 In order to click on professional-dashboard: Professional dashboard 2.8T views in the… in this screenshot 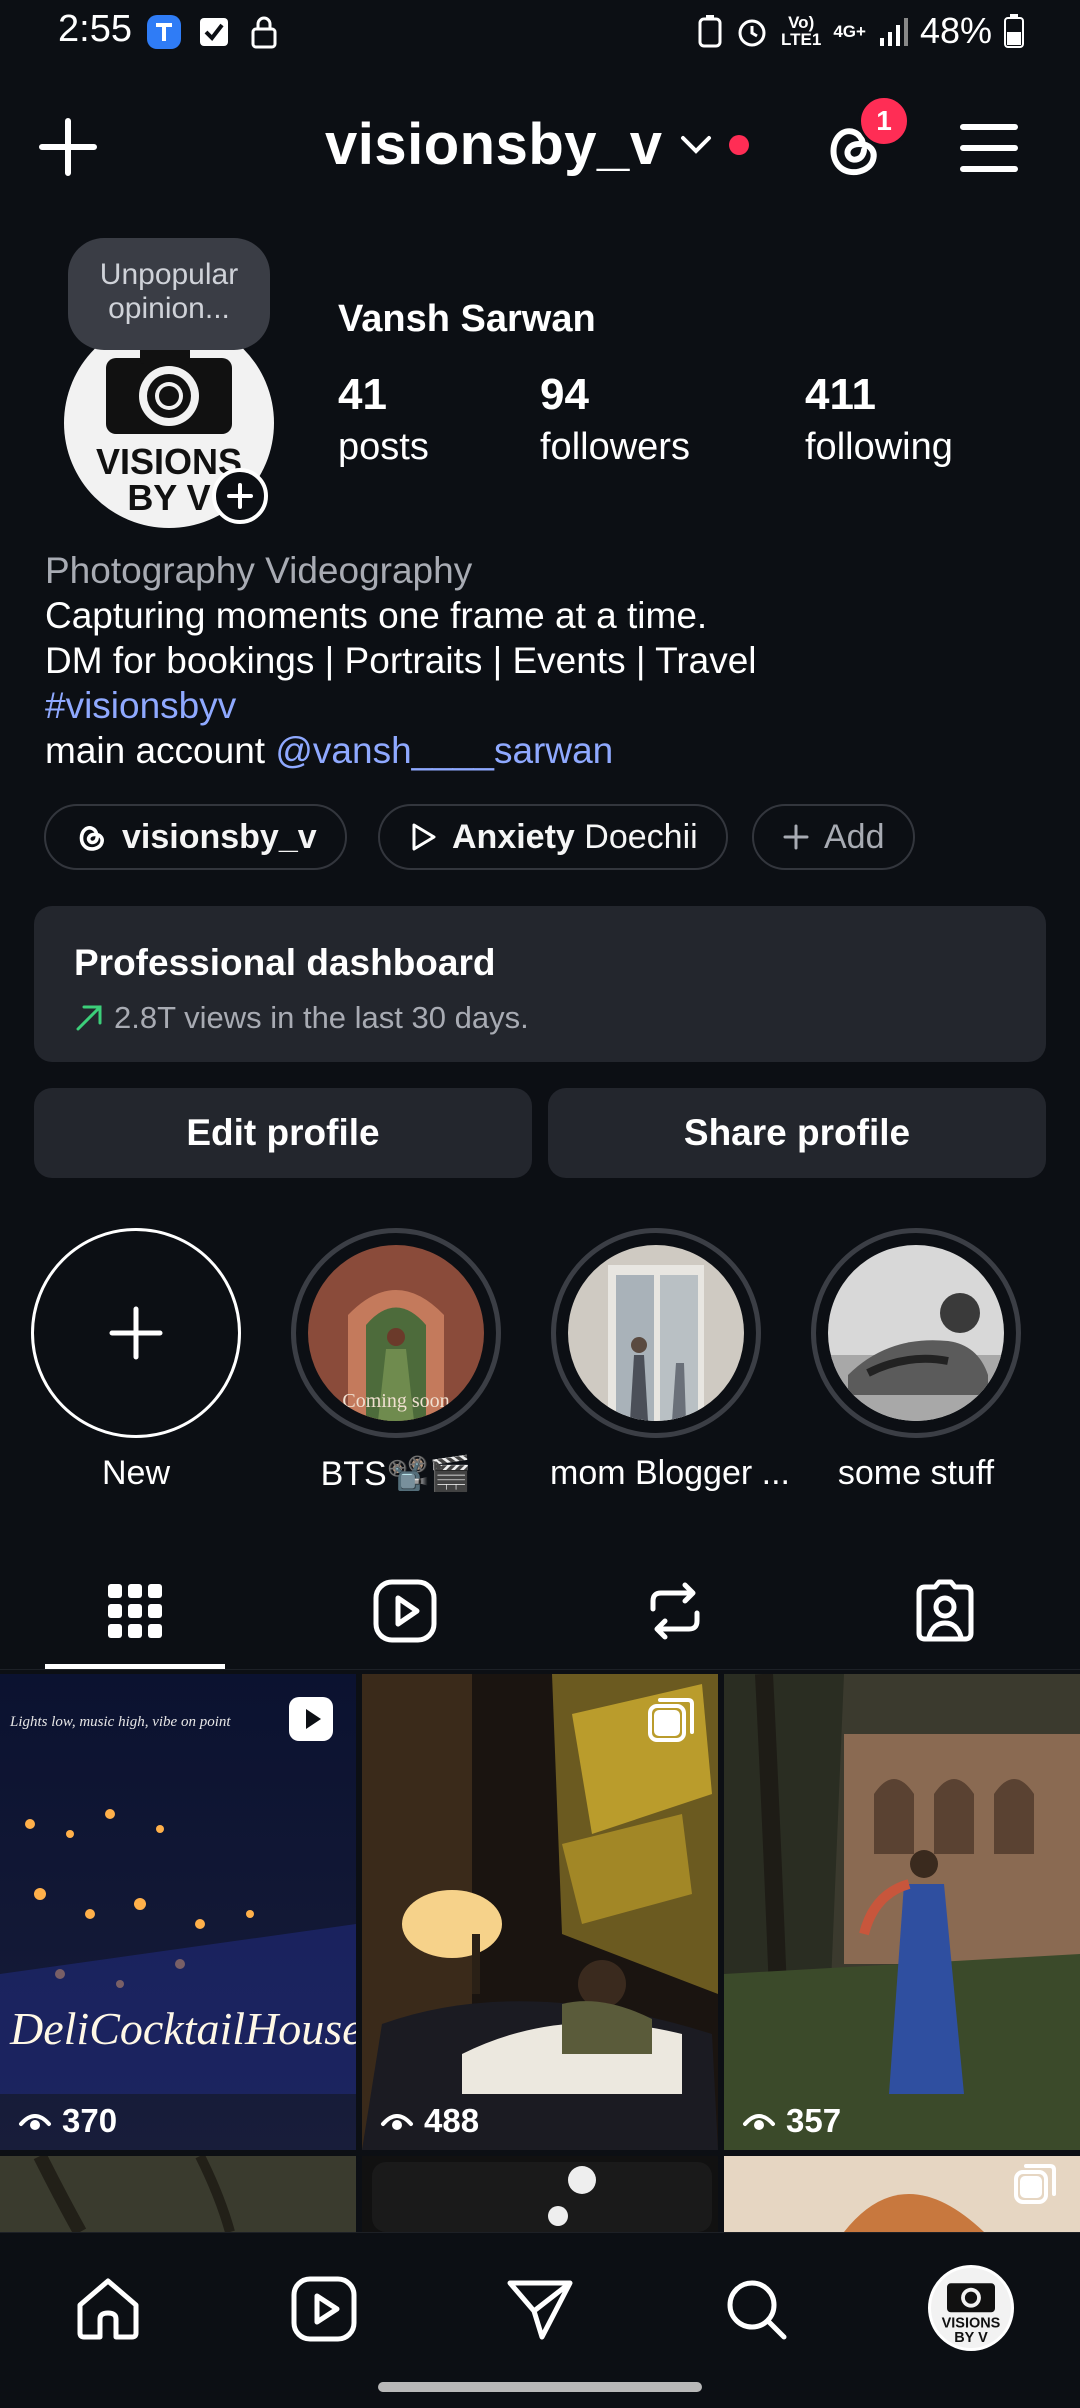, I will do `click(540, 984)`.